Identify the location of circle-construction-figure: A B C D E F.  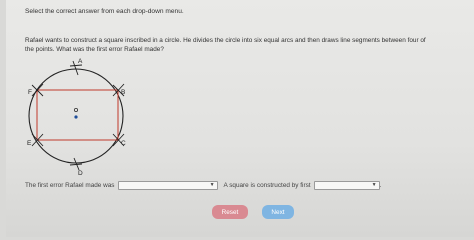
(76, 117).